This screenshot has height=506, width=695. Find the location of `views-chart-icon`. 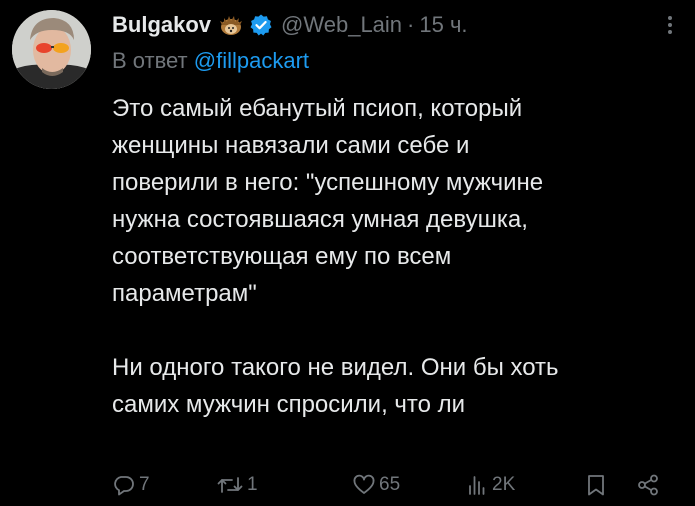

views-chart-icon is located at coordinates (477, 485).